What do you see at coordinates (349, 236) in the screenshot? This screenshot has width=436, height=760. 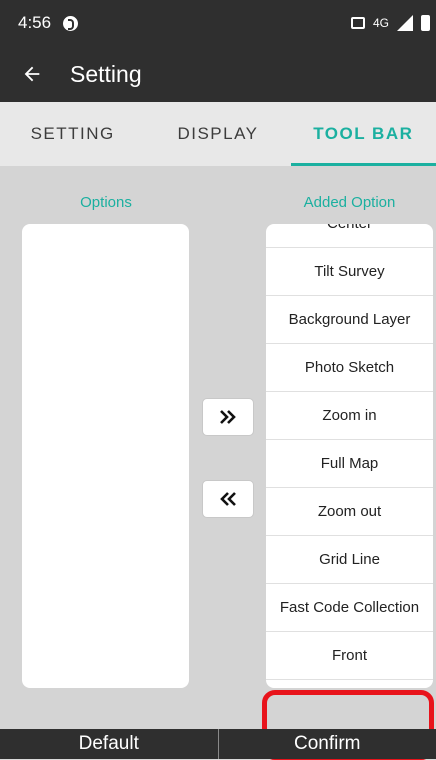 I see `added-item-center: Center` at bounding box center [349, 236].